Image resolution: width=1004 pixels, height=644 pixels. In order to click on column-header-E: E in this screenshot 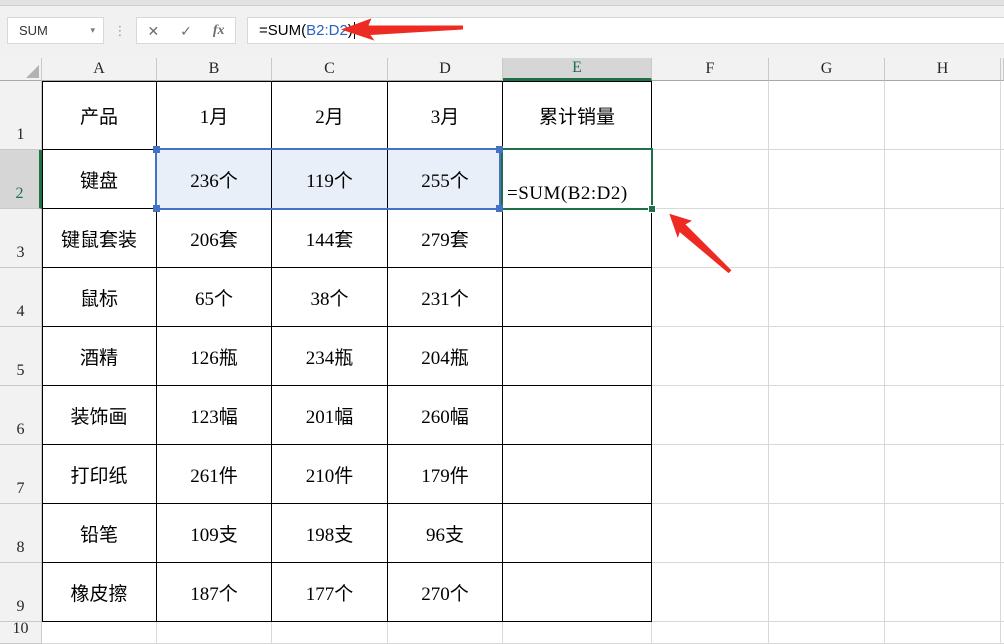, I will do `click(577, 69)`.